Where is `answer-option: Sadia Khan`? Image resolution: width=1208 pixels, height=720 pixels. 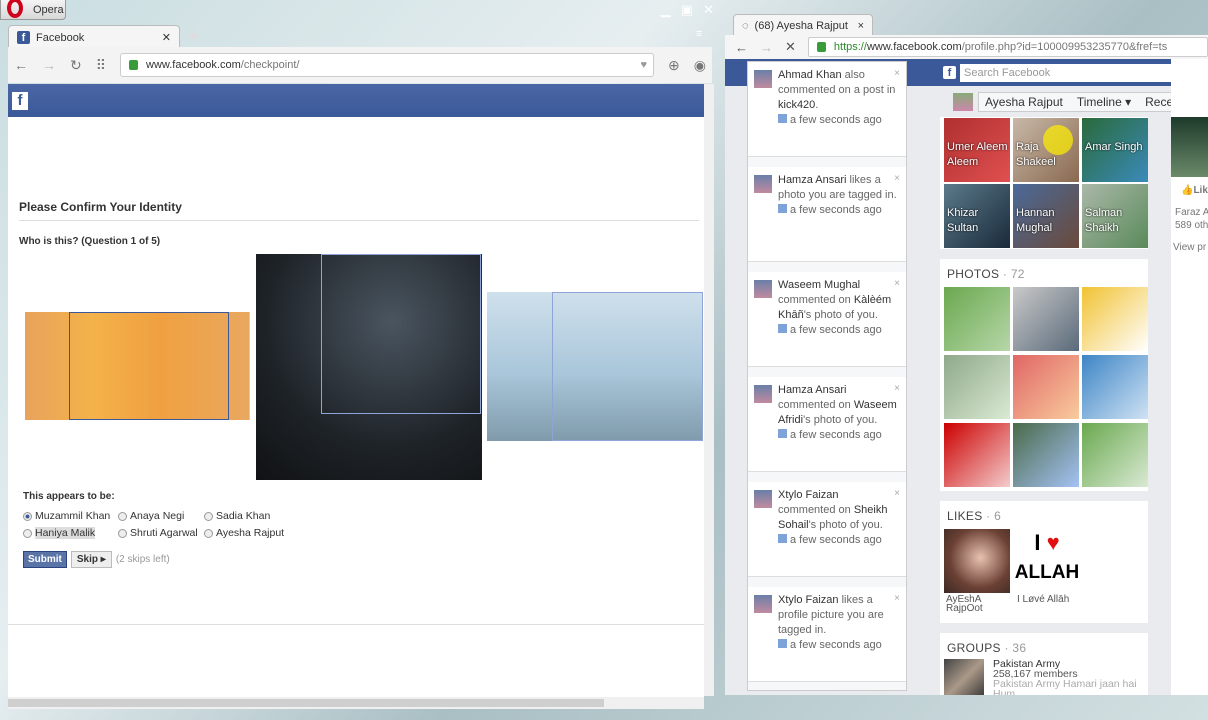
answer-option: Sadia Khan is located at coordinates (254, 516).